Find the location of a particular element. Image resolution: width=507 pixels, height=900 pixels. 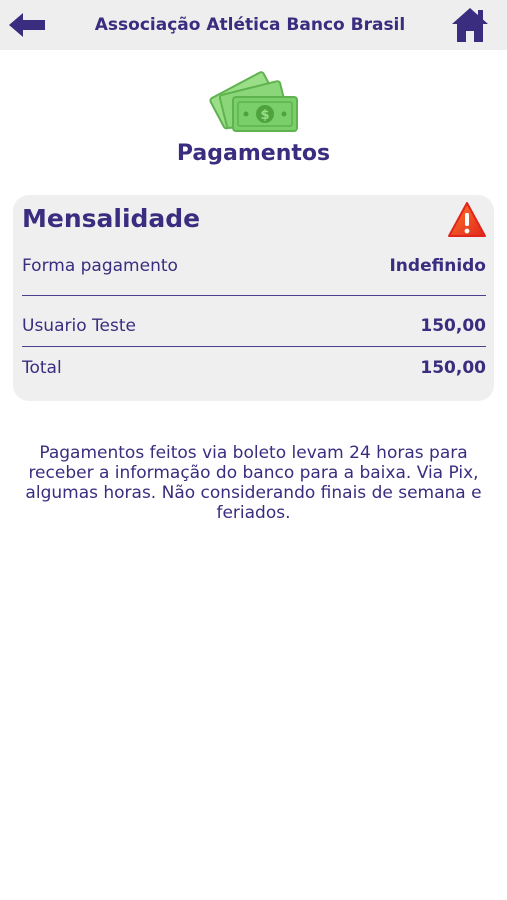

payment-method-label: Forma pagamento is located at coordinates (100, 266).